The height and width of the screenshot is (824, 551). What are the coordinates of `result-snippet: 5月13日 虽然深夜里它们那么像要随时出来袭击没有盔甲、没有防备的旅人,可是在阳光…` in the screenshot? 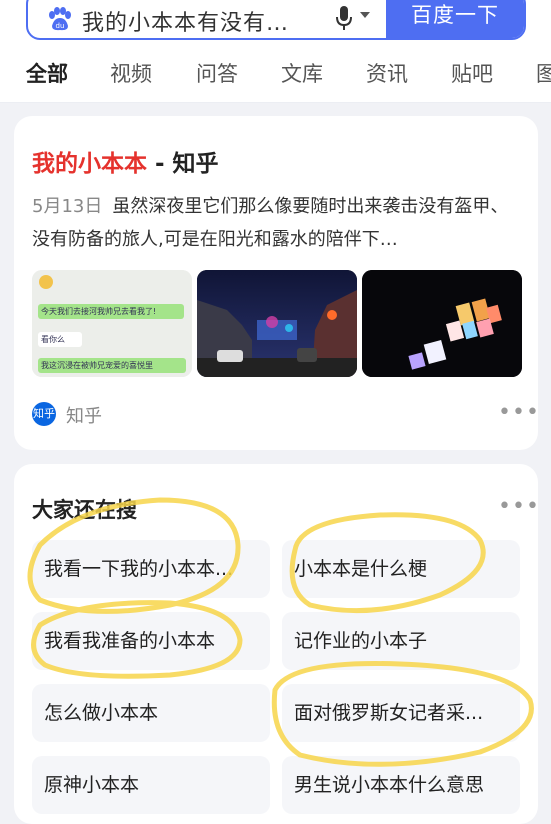 It's located at (278, 223).